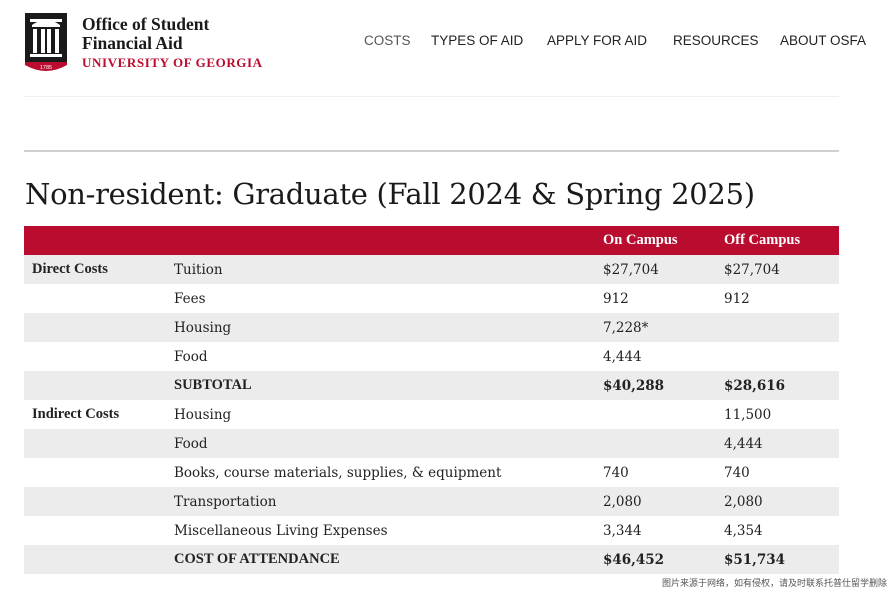 This screenshot has width=887, height=593. I want to click on total-row: COST OF ATTENDANCE $46,452 $51,734, so click(431, 559).